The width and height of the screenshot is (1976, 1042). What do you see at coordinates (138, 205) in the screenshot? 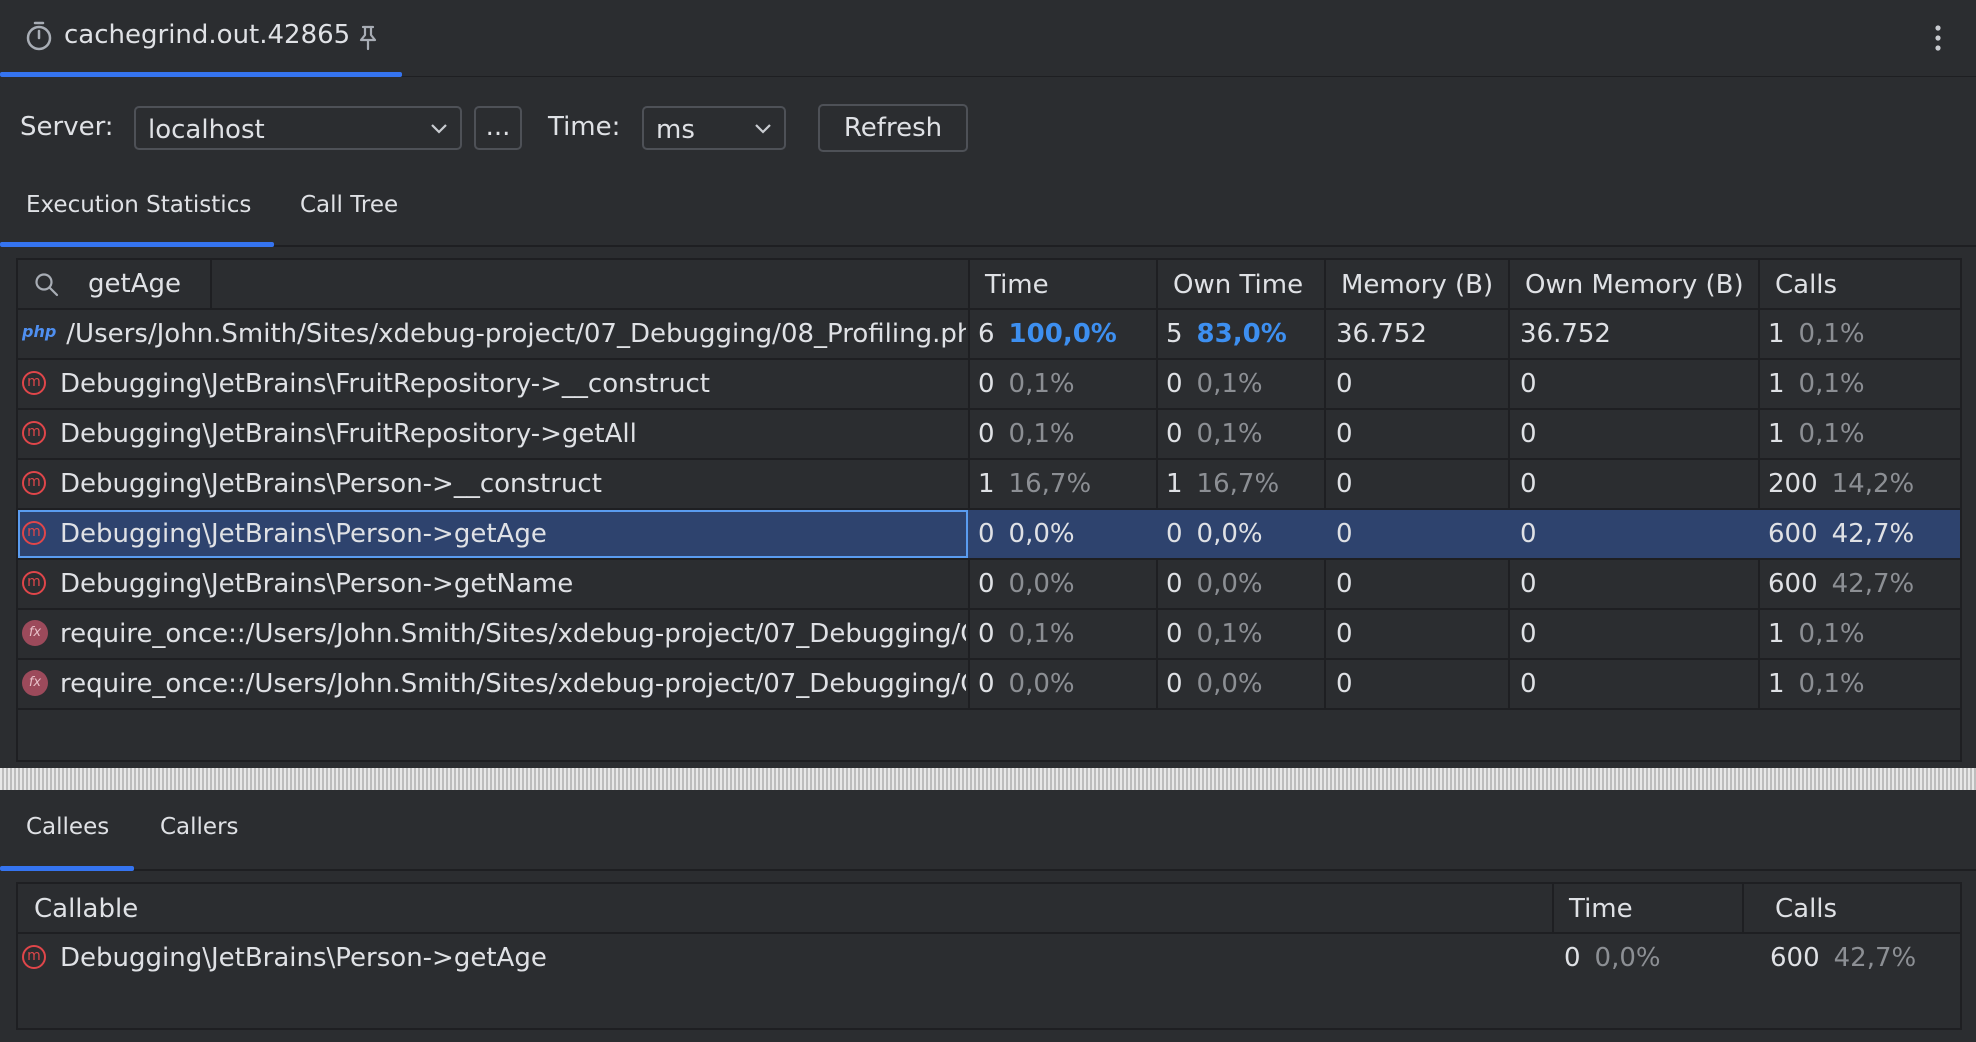
I see `tab-execution-statistics: Execution Statistics` at bounding box center [138, 205].